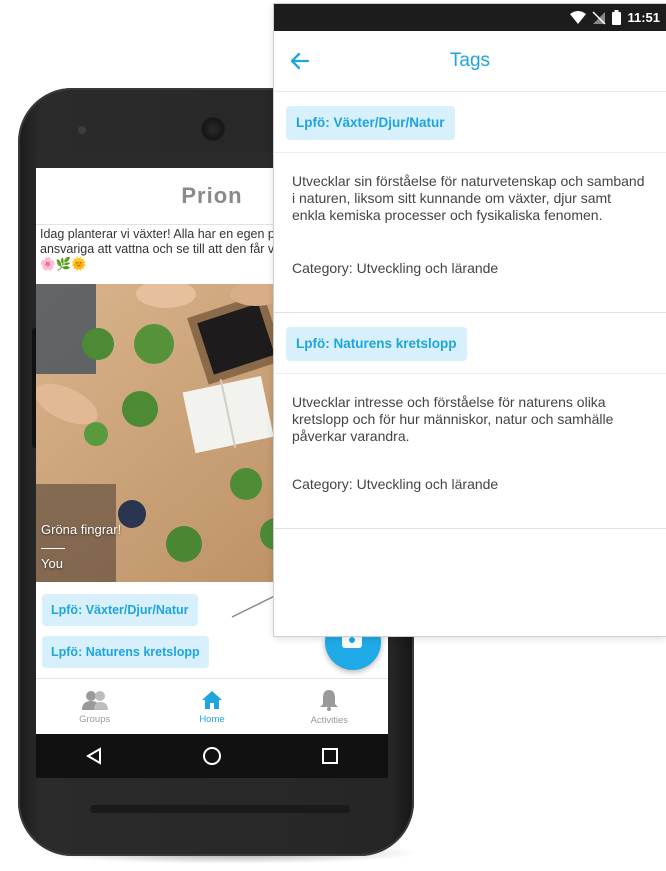  I want to click on nav-home-label: Home, so click(212, 719).